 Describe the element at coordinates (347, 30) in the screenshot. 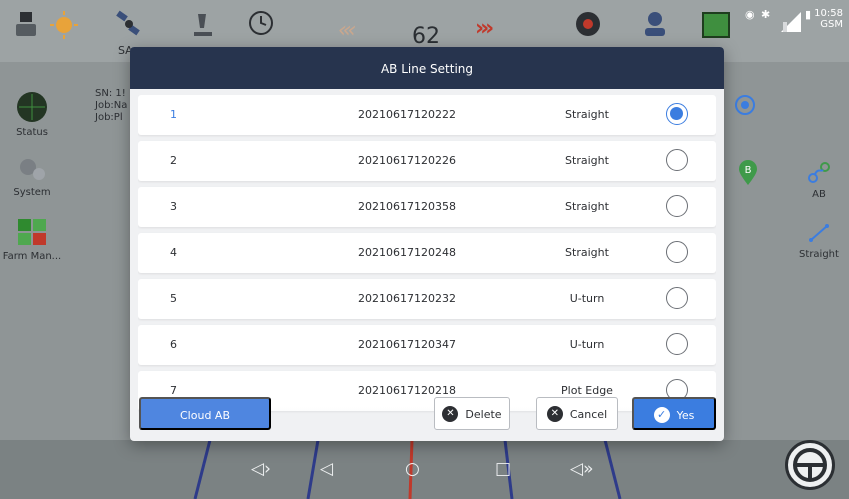

I see `left-chevrons-icon: ‹‹‹` at that location.